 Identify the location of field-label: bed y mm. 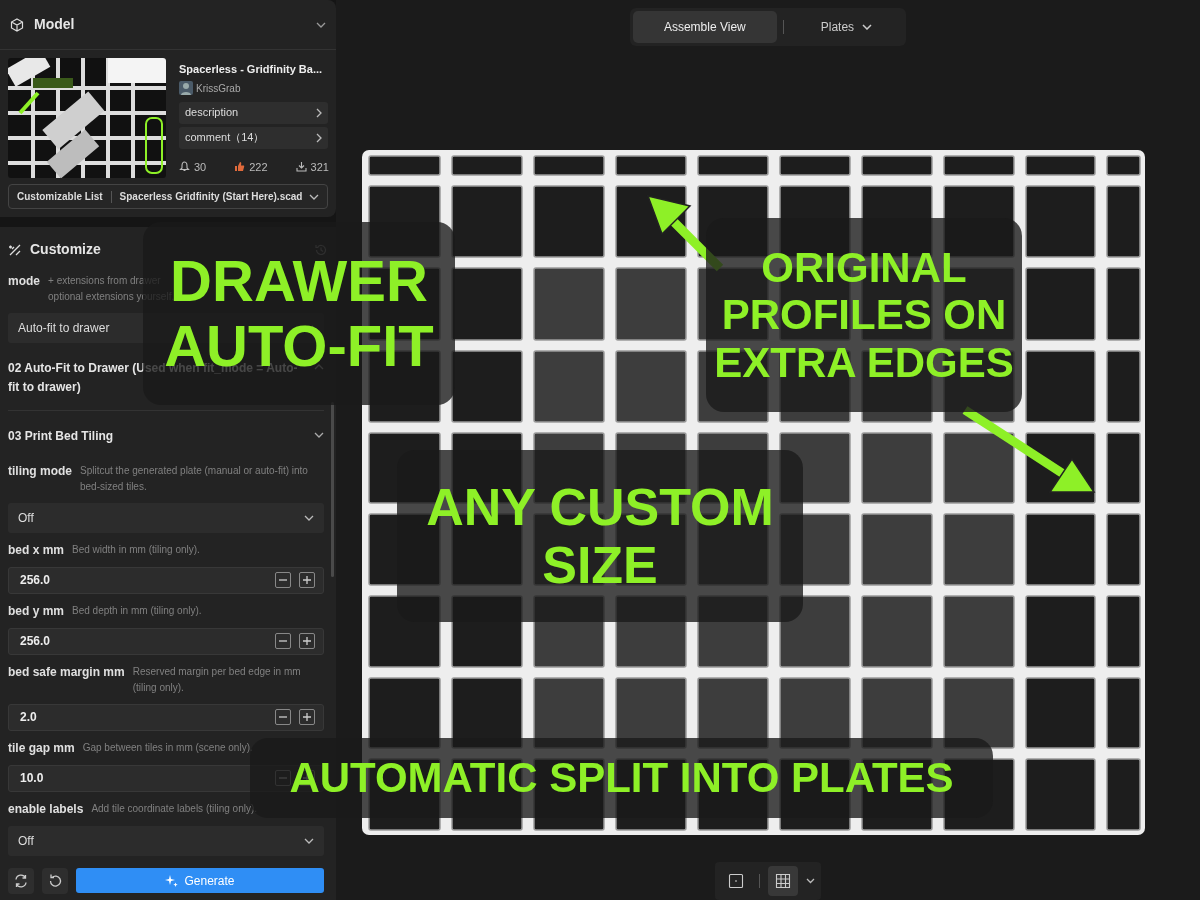
(36, 611).